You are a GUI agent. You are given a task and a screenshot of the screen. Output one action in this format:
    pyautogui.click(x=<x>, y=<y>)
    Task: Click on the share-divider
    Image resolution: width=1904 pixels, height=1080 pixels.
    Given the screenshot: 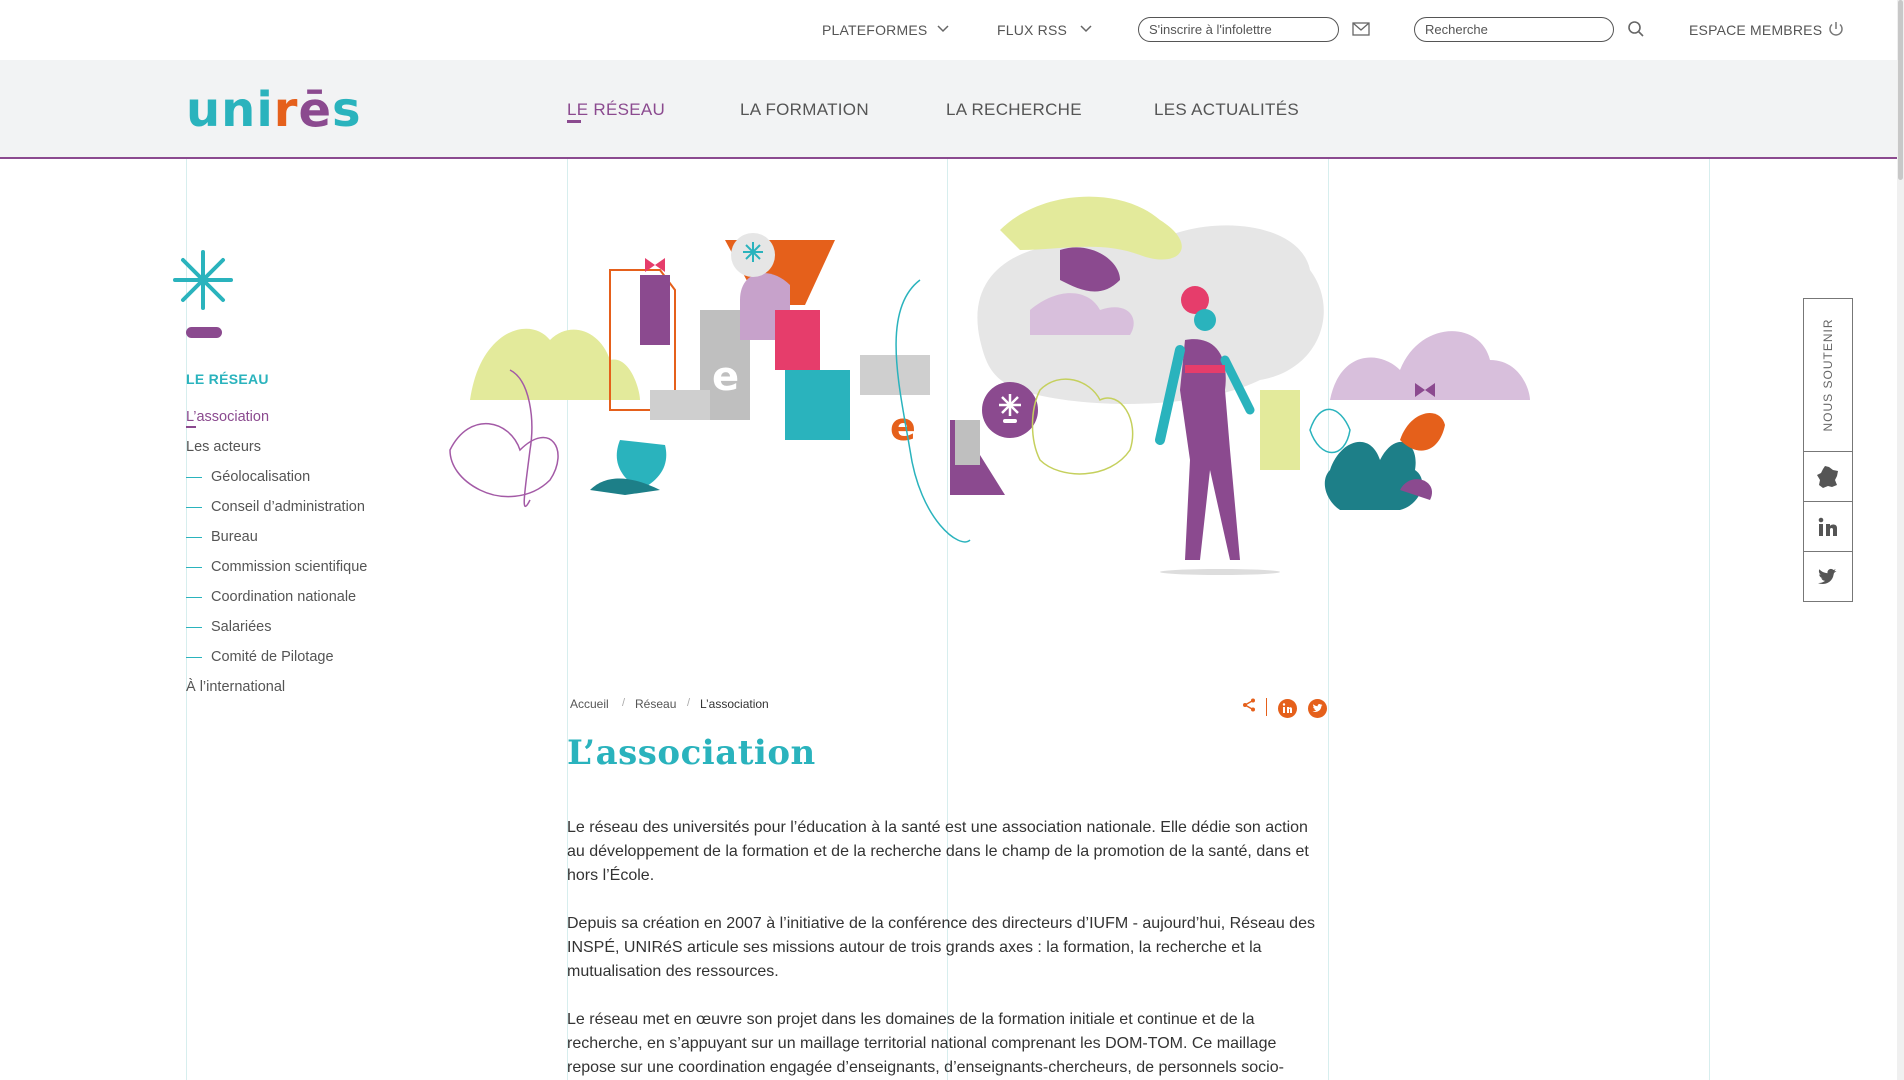 What is the action you would take?
    pyautogui.click(x=1266, y=707)
    